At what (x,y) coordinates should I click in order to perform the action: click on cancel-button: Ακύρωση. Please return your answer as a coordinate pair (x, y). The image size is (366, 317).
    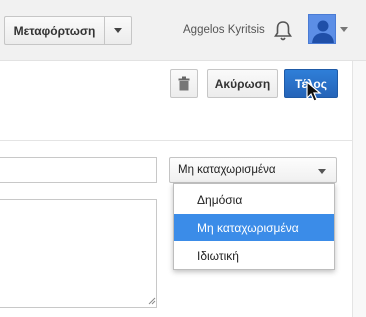
    Looking at the image, I should click on (242, 83).